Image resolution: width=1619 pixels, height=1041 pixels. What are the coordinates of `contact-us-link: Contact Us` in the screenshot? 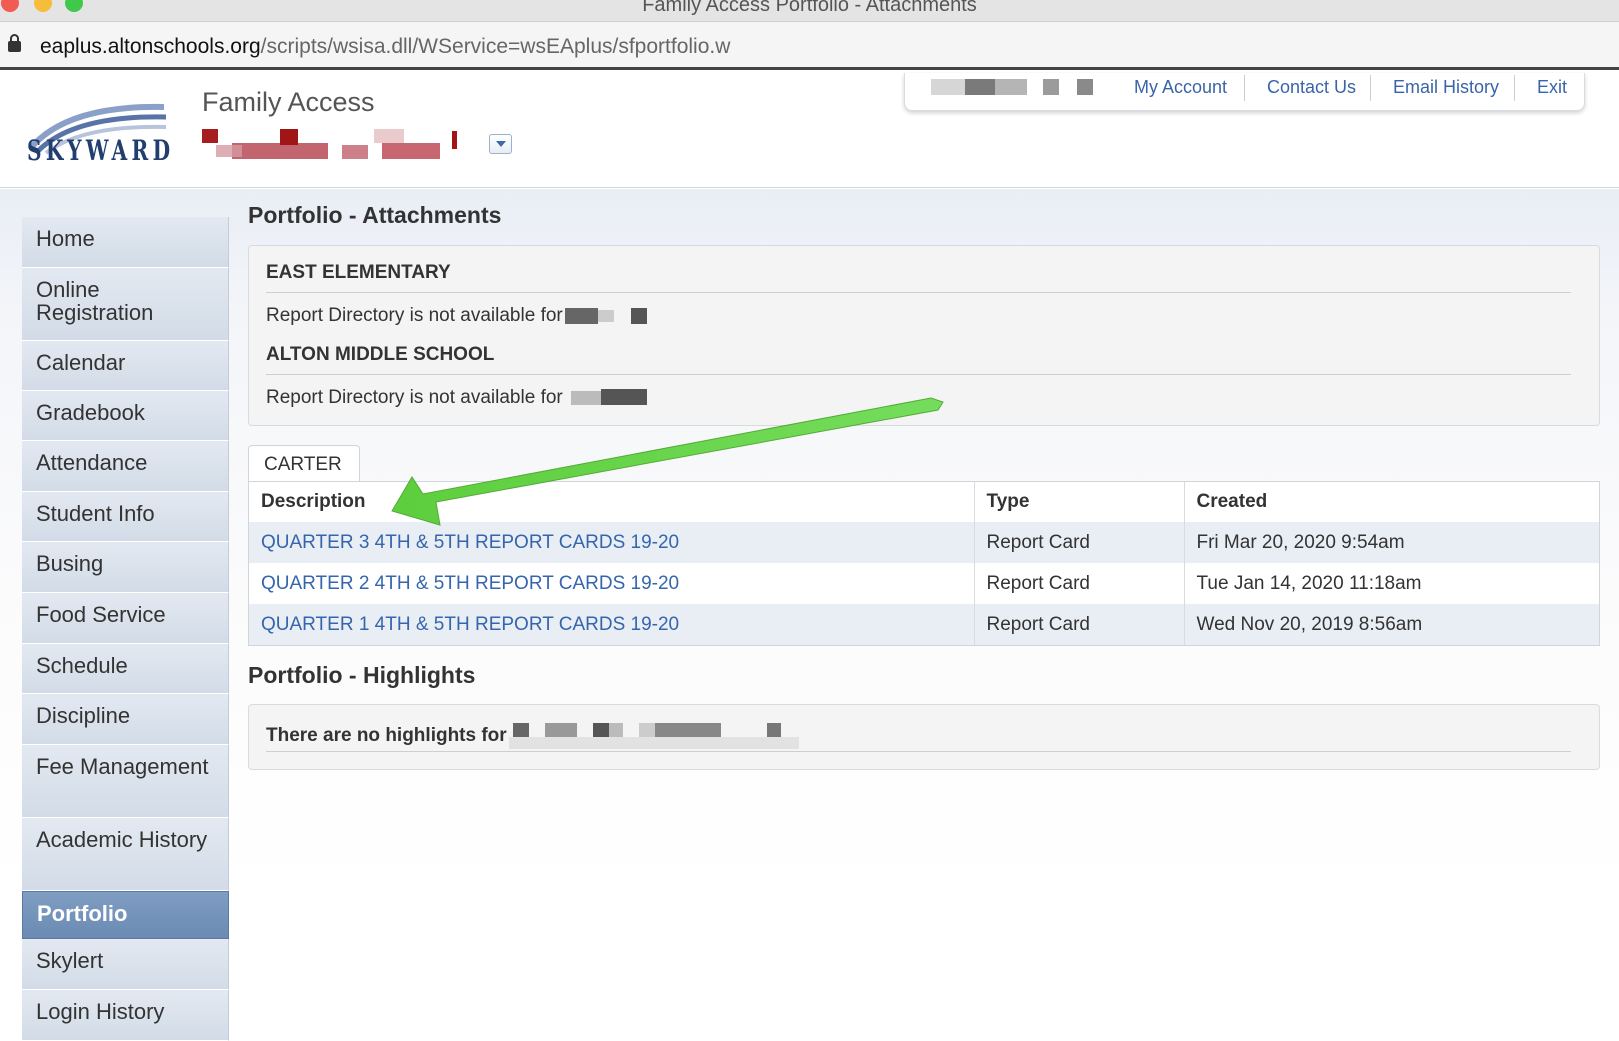 It's located at (1311, 87).